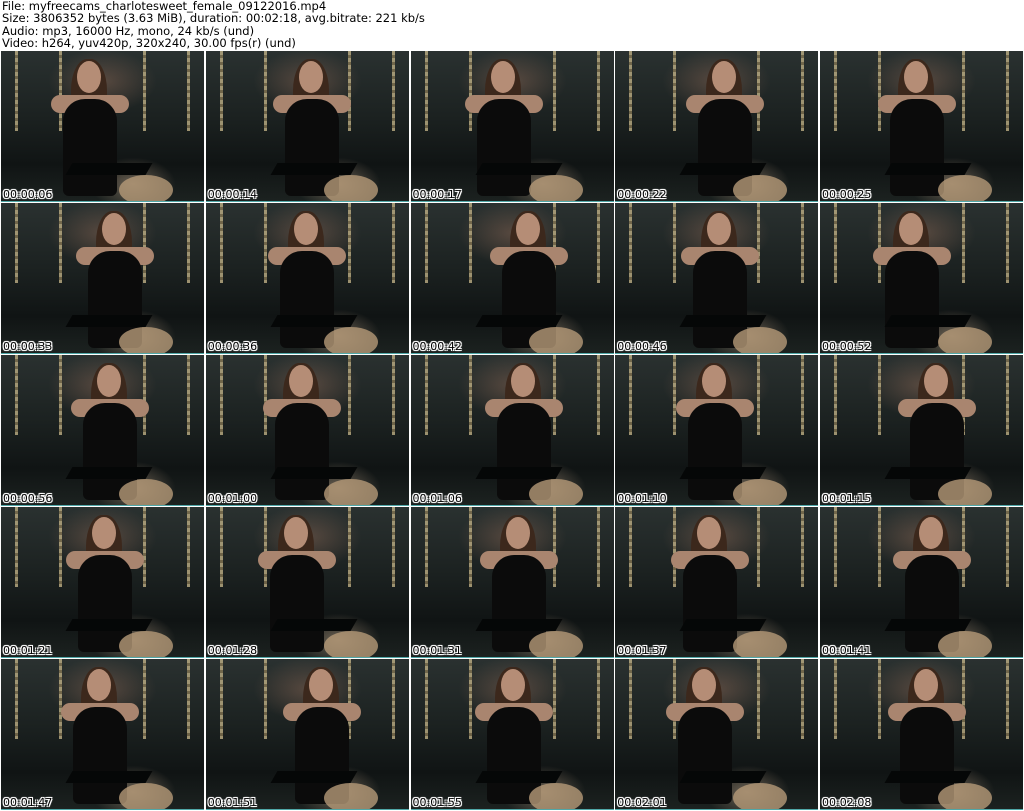 The image size is (1024, 811). What do you see at coordinates (437, 346) in the screenshot?
I see `thumbnail-timestamp: 00:00:42` at bounding box center [437, 346].